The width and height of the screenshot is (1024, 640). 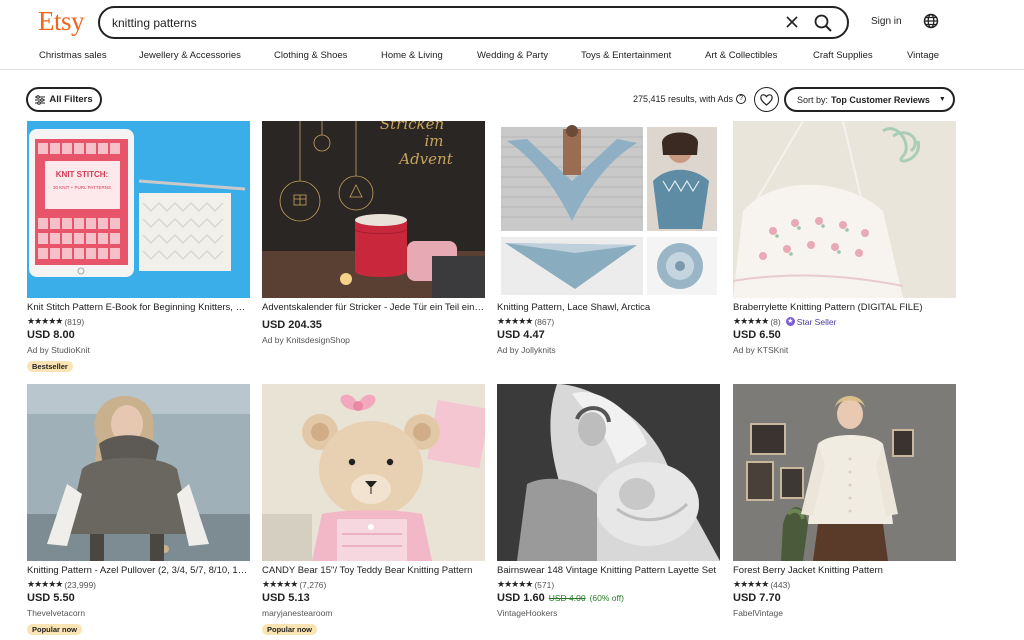 I want to click on star-seller-badge: ★ Star Seller, so click(x=811, y=321).